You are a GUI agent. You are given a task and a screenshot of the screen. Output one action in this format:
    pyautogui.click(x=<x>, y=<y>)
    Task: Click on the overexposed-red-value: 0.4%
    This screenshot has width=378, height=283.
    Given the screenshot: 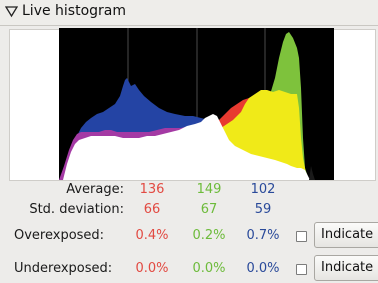 What is the action you would take?
    pyautogui.click(x=152, y=235)
    